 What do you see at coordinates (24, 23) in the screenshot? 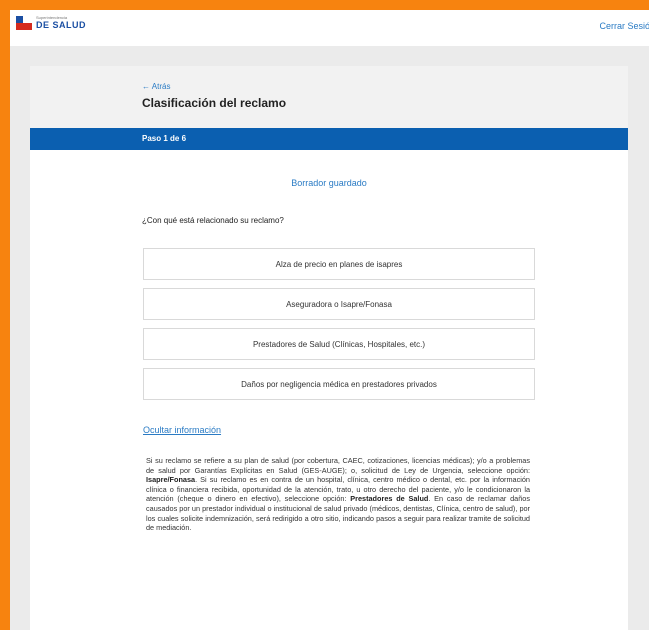
I see `chile-flag-icon` at bounding box center [24, 23].